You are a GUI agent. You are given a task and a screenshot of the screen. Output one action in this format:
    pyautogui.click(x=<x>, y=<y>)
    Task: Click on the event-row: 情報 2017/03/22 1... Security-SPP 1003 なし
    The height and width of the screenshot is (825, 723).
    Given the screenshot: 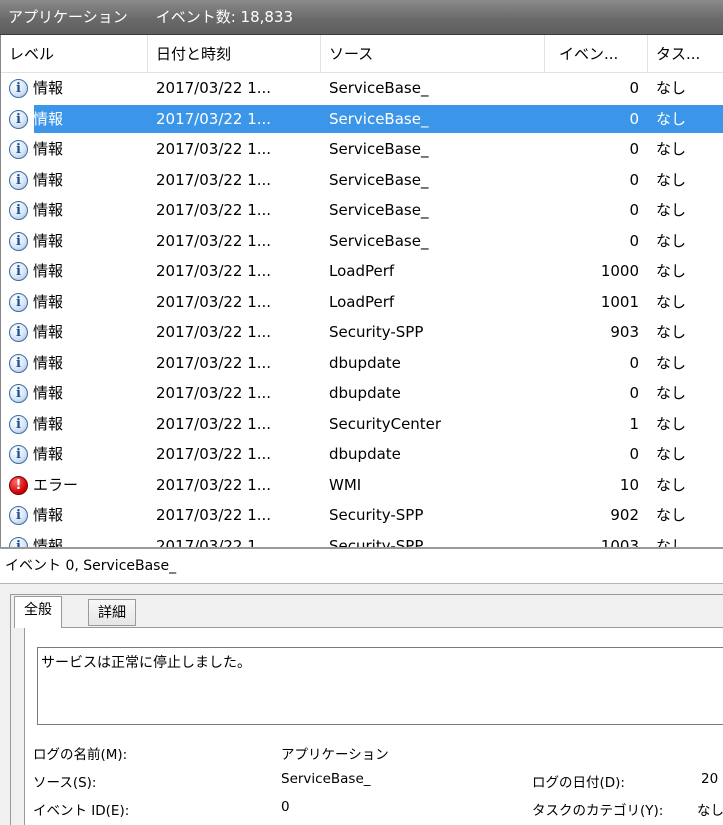 What is the action you would take?
    pyautogui.click(x=362, y=539)
    